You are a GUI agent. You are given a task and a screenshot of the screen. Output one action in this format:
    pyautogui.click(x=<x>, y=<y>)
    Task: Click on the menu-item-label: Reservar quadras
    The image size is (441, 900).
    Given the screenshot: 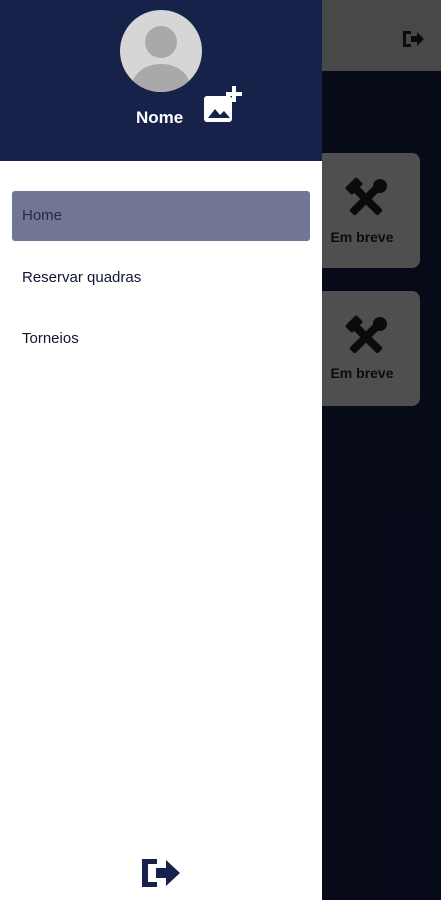 What is the action you would take?
    pyautogui.click(x=82, y=277)
    